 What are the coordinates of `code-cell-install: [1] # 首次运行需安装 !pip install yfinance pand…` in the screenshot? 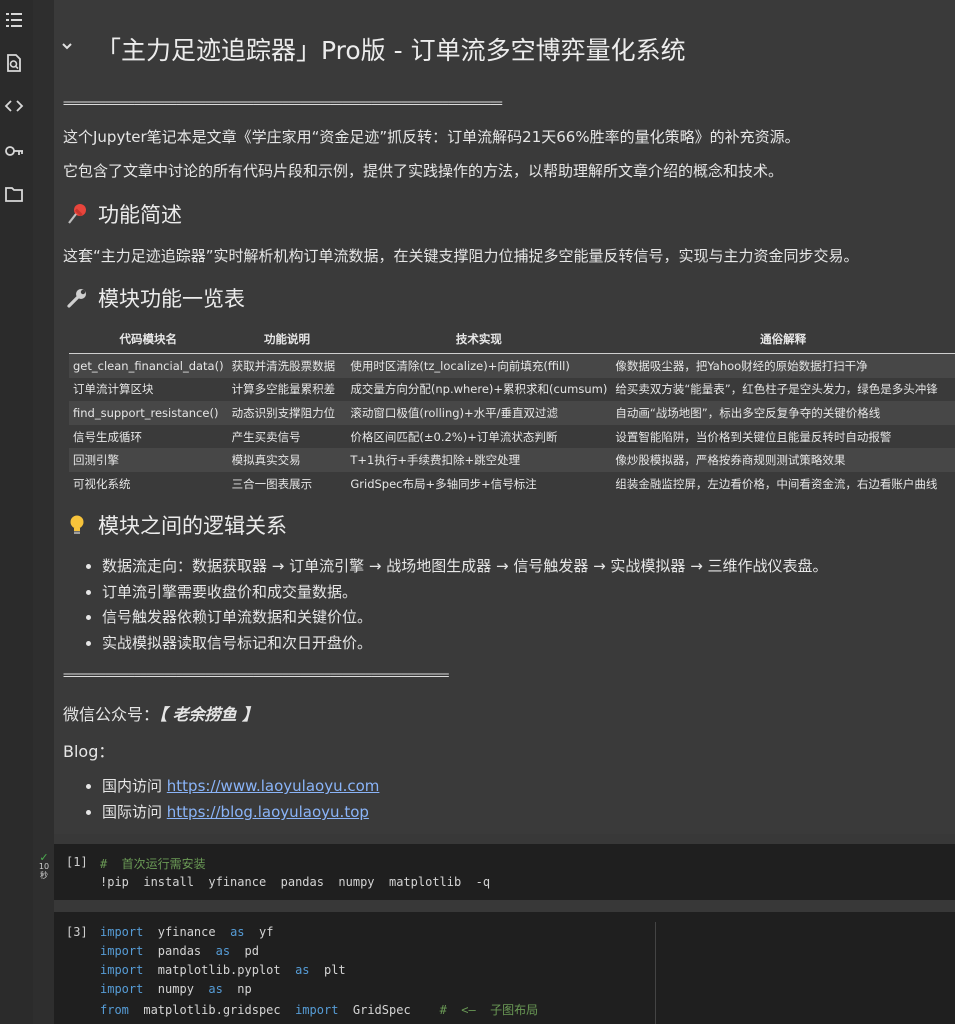 It's located at (504, 872).